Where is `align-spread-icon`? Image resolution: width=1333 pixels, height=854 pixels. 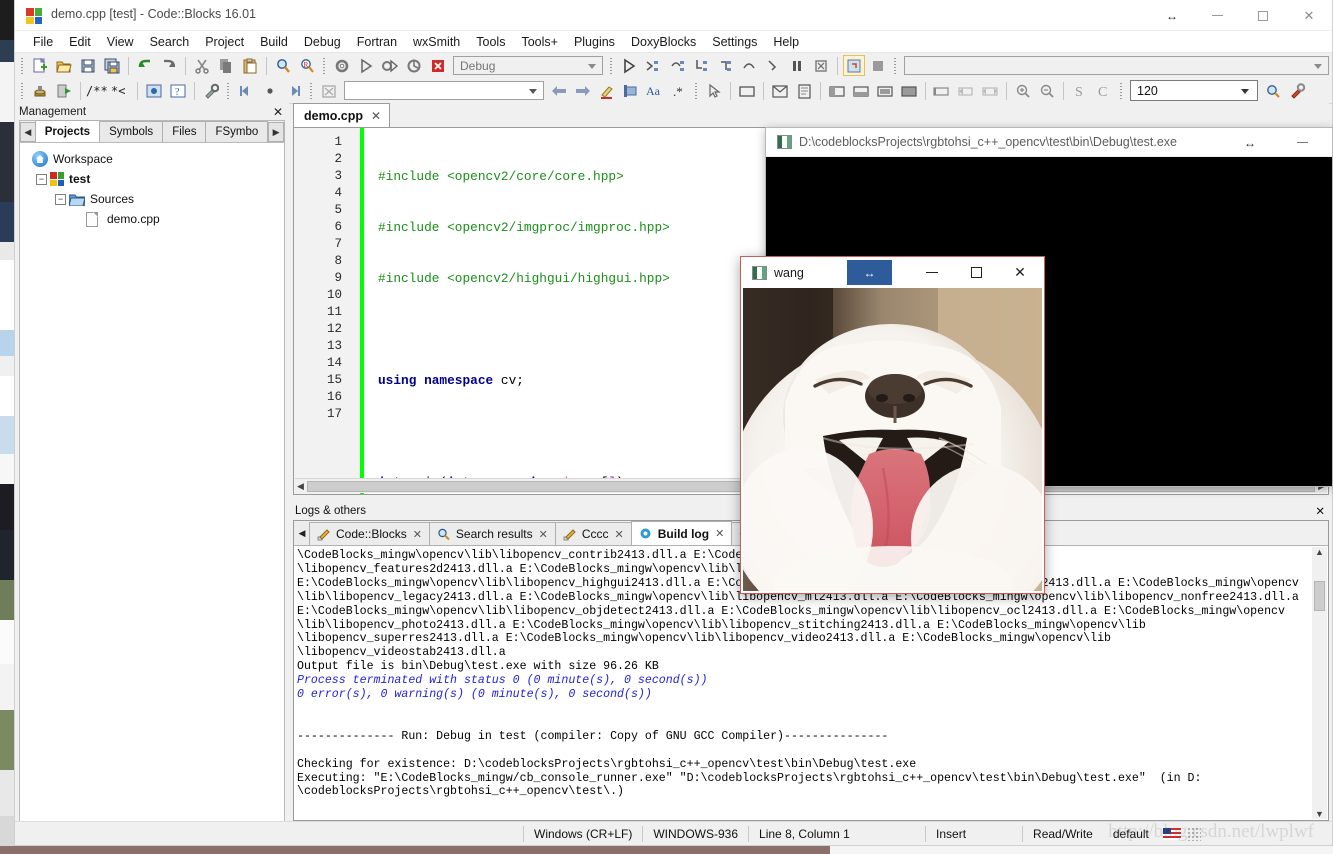
align-spread-icon is located at coordinates (990, 90).